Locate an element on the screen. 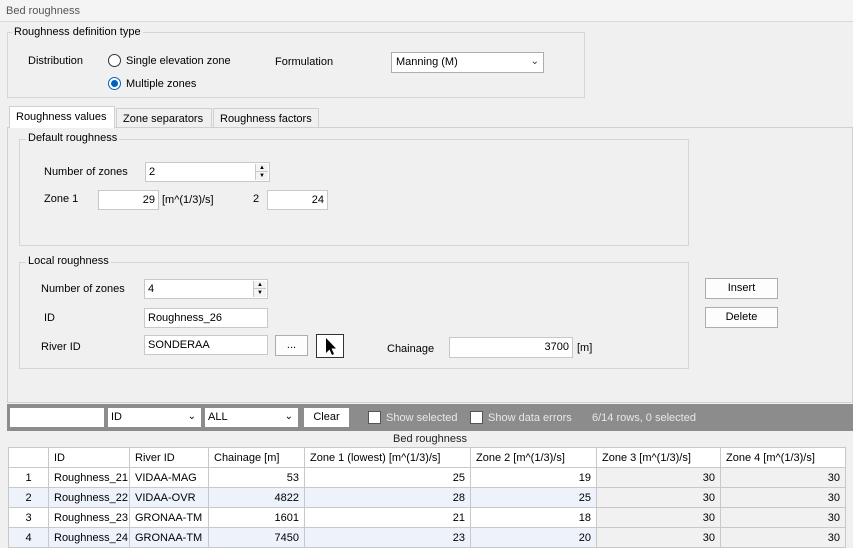 Image resolution: width=853 pixels, height=548 pixels. id-input: Roughness_26 is located at coordinates (206, 318).